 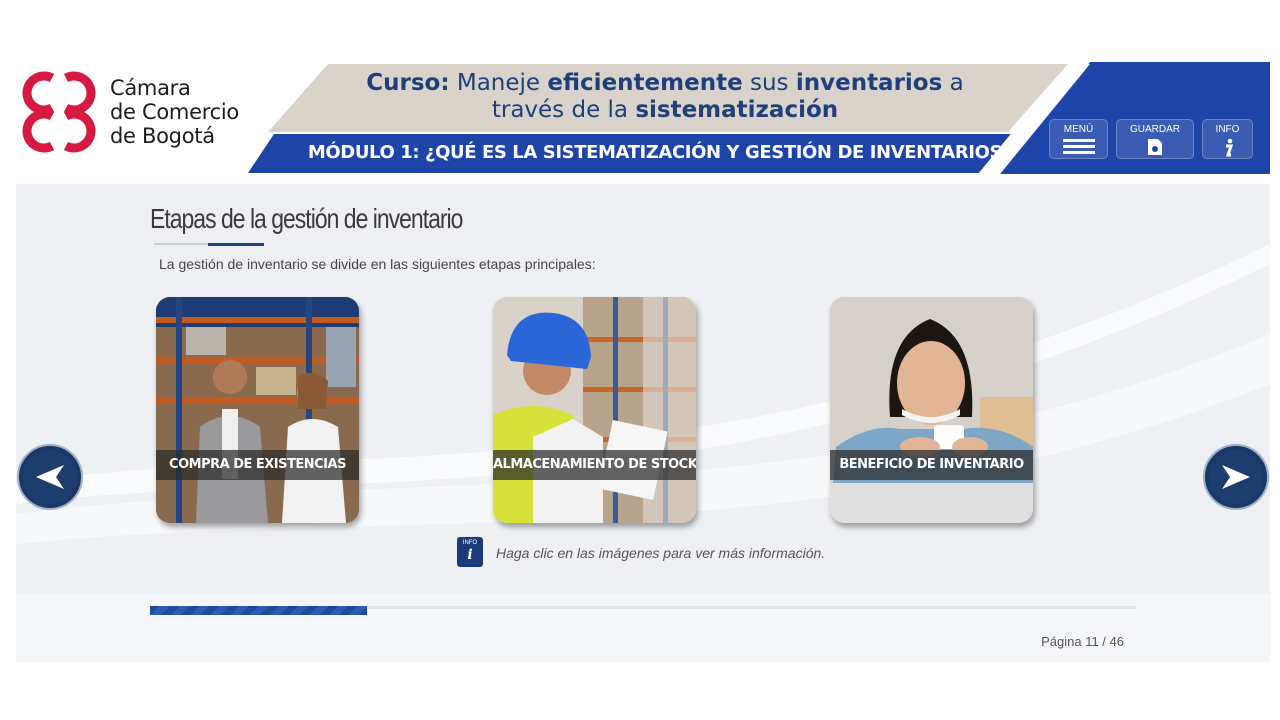 What do you see at coordinates (1229, 147) in the screenshot?
I see `info-icon` at bounding box center [1229, 147].